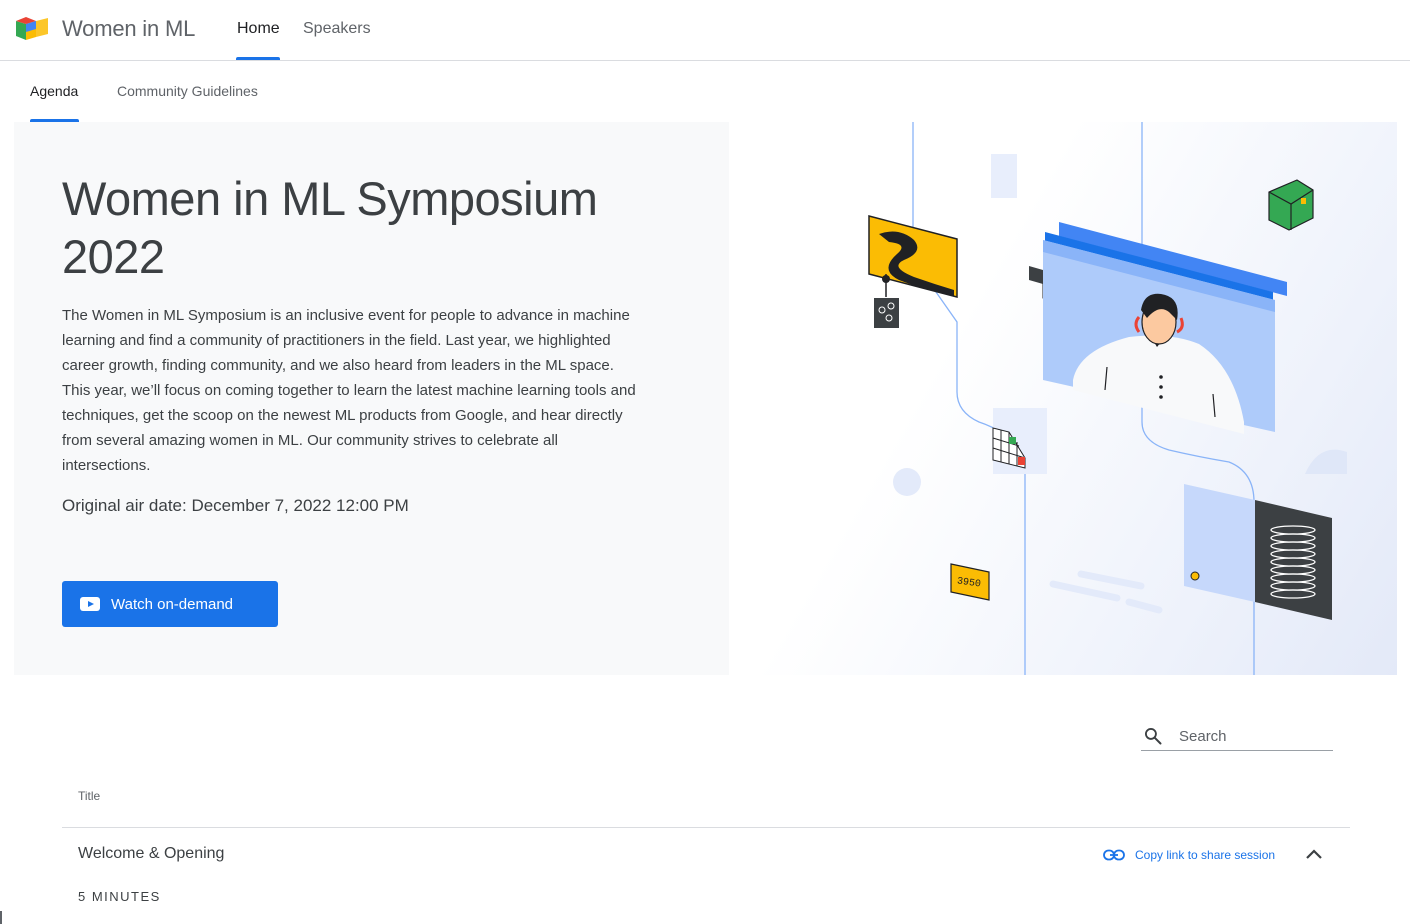 Image resolution: width=1410 pixels, height=924 pixels. What do you see at coordinates (1114, 855) in the screenshot?
I see `link-icon` at bounding box center [1114, 855].